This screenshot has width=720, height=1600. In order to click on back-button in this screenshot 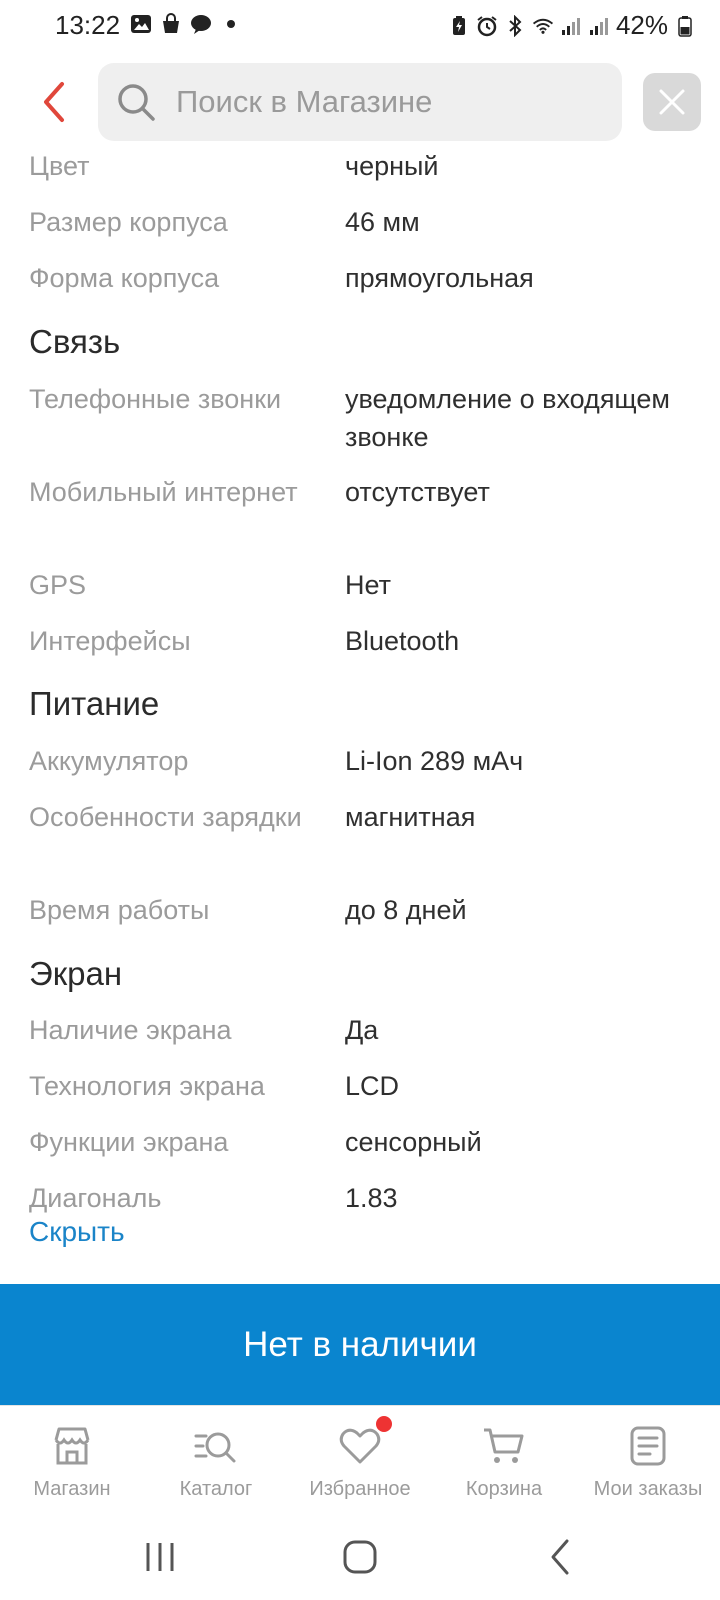, I will do `click(53, 102)`.